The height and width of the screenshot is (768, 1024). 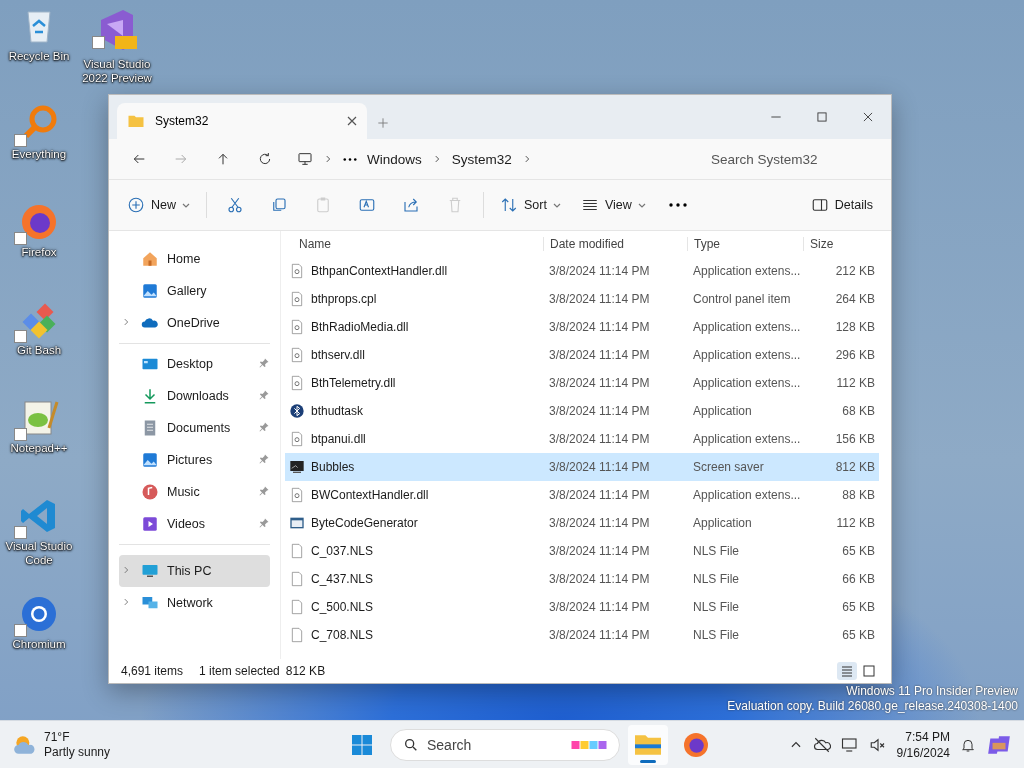 I want to click on cloud-off-icon, so click(x=821, y=744).